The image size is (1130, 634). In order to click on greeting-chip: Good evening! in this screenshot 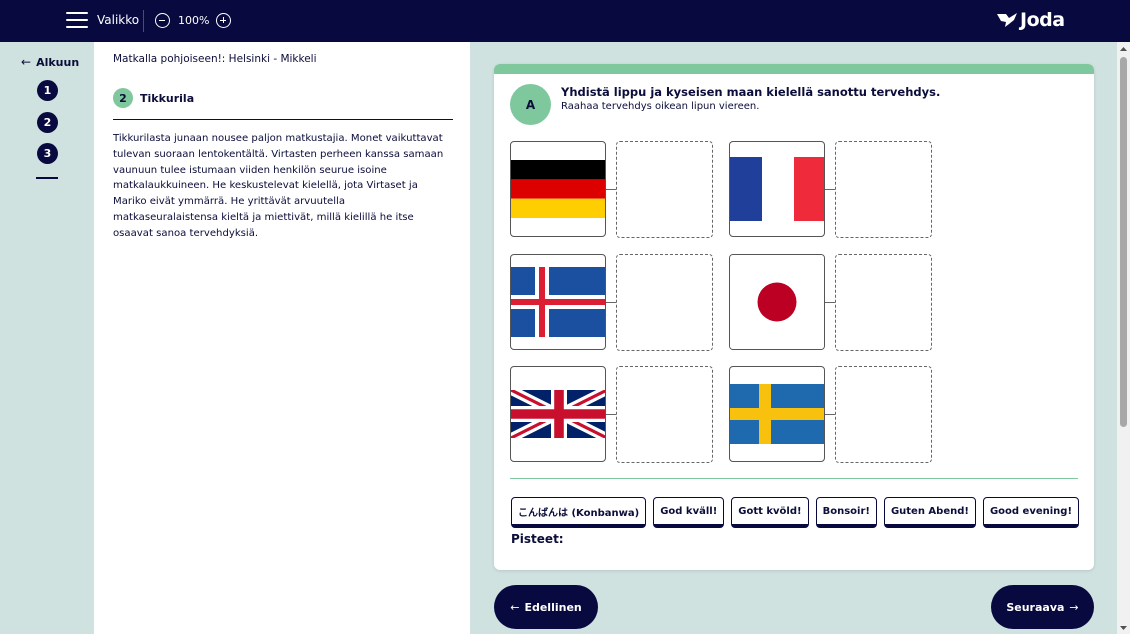, I will do `click(1031, 512)`.